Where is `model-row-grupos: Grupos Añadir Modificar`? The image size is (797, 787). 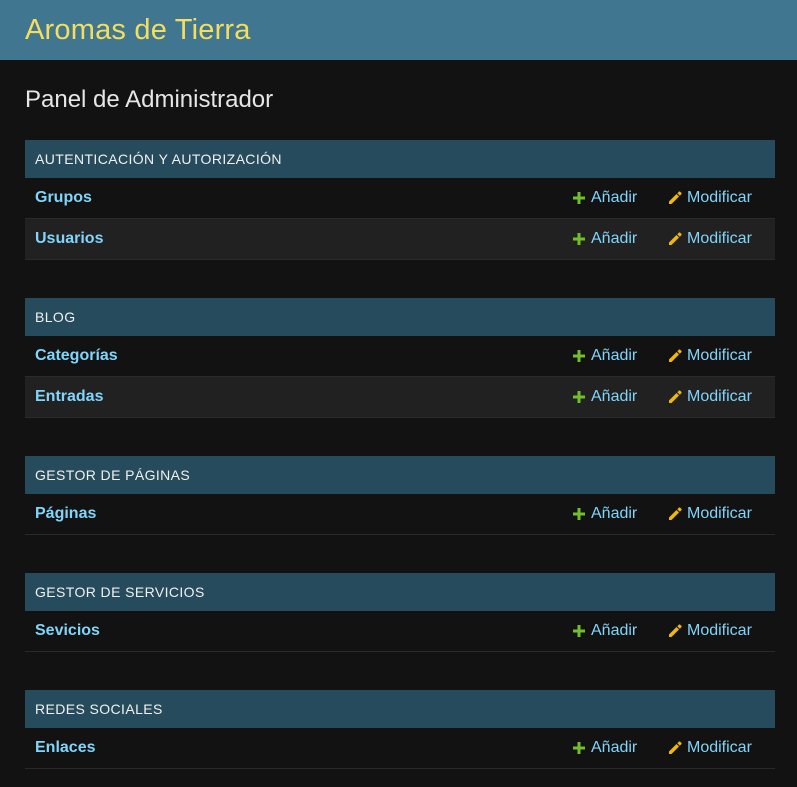 model-row-grupos: Grupos Añadir Modificar is located at coordinates (400, 198).